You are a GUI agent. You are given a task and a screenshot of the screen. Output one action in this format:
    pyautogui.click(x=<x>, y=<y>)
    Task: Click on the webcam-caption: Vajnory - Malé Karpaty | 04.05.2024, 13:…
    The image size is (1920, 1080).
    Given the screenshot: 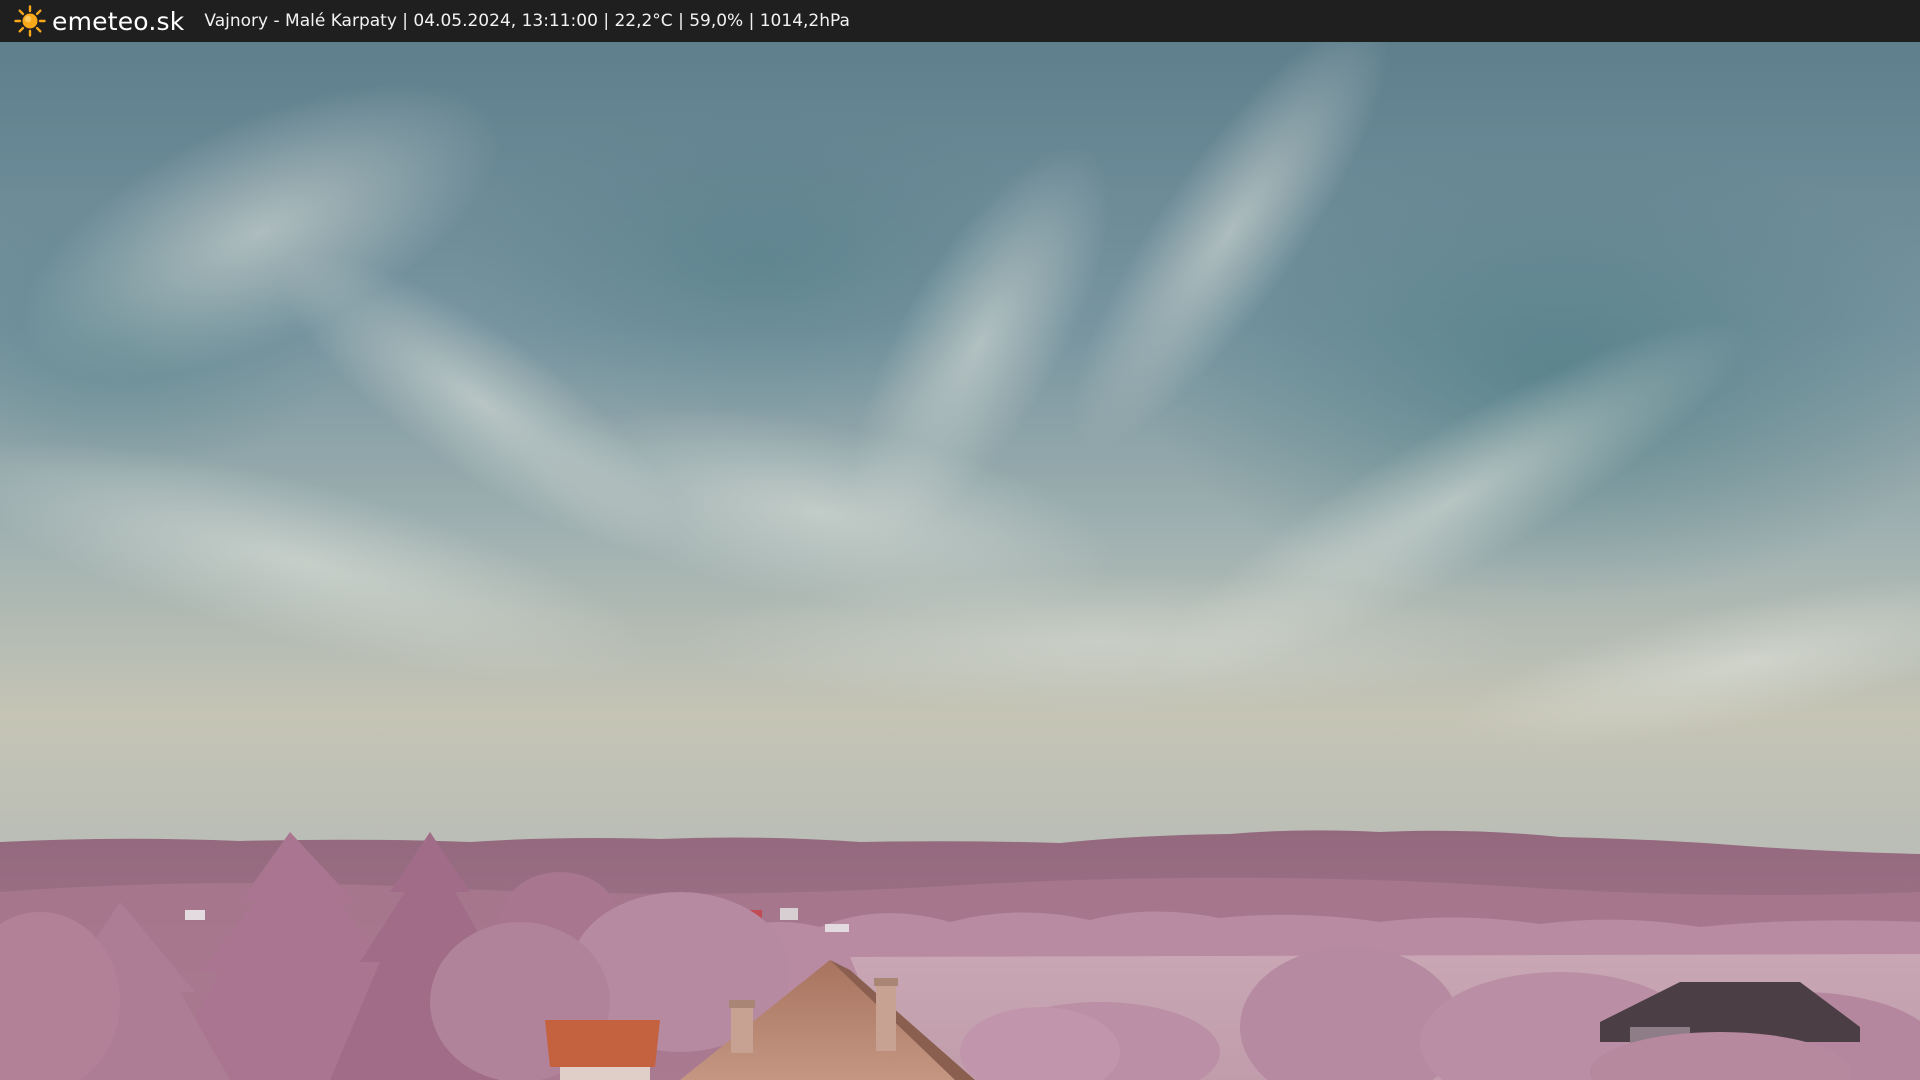 What is the action you would take?
    pyautogui.click(x=527, y=21)
    